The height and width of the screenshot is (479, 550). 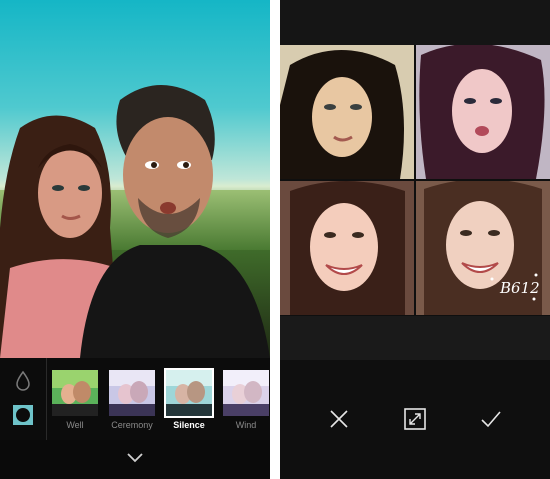 I want to click on top-bar, so click(x=415, y=22).